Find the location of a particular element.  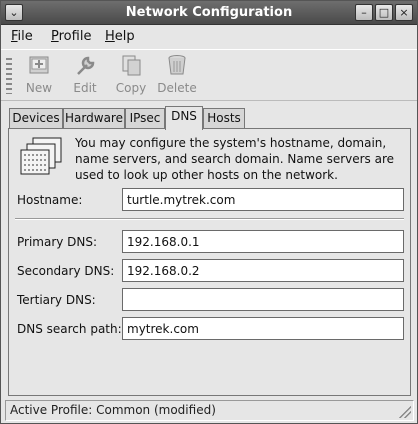

tab-hosts: Hosts is located at coordinates (224, 118).